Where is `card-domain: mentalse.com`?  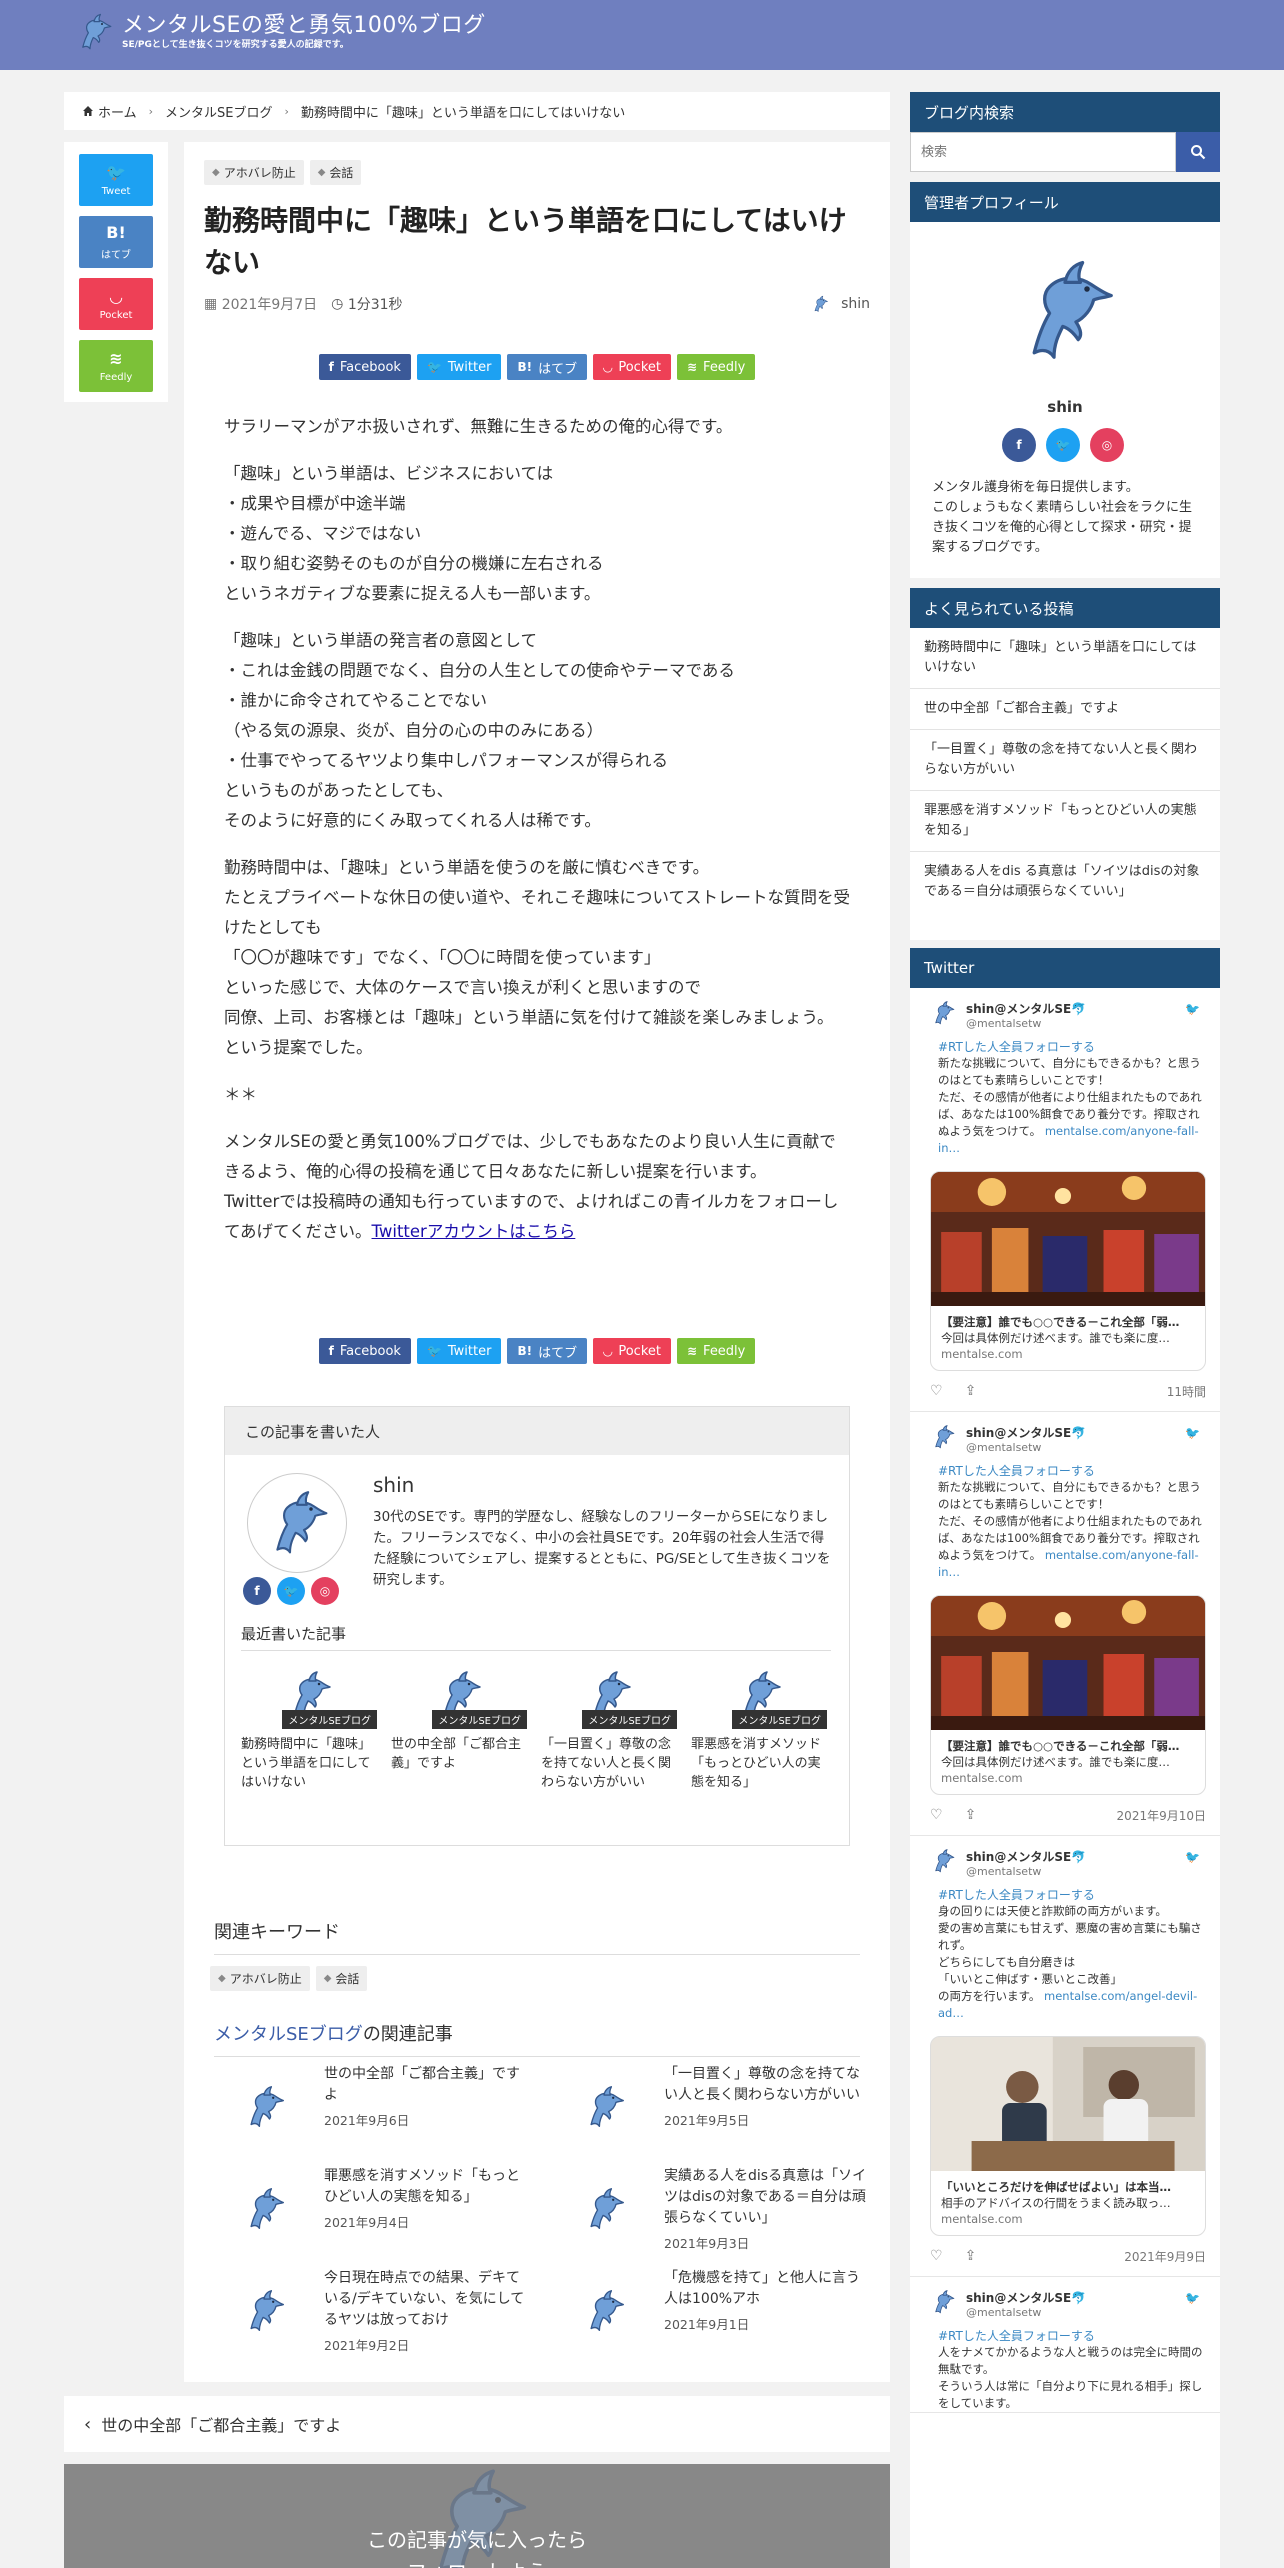
card-domain: mentalse.com is located at coordinates (982, 2219).